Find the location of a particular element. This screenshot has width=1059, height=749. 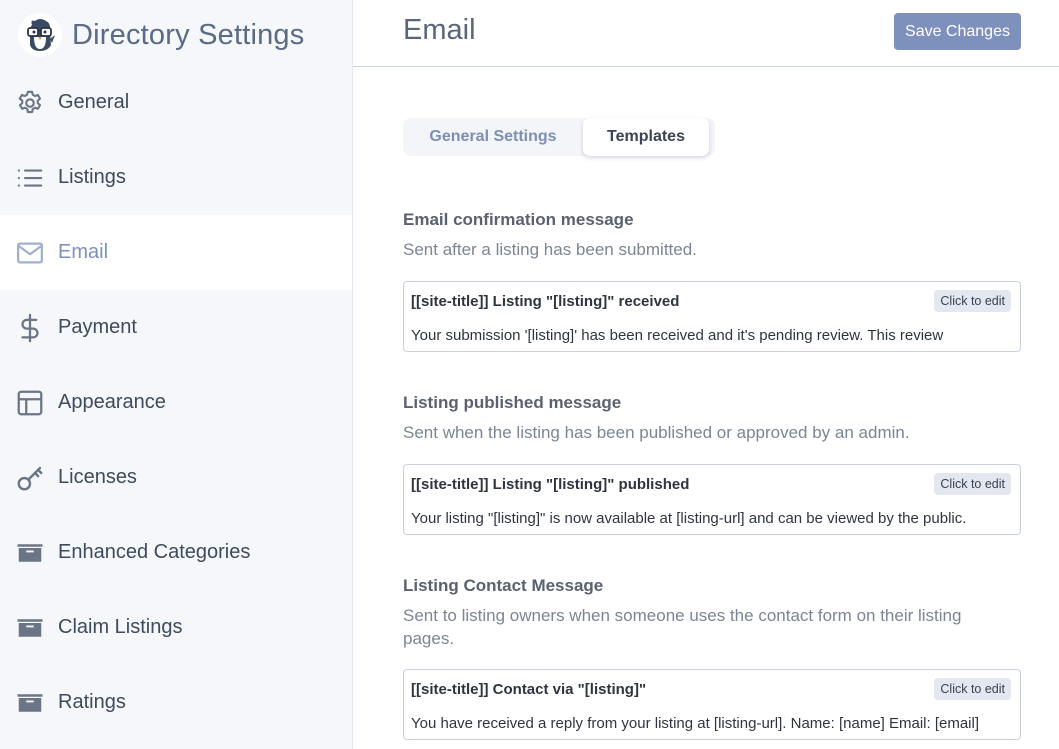

sidebar-item-ratings: Ratings is located at coordinates (176, 702).